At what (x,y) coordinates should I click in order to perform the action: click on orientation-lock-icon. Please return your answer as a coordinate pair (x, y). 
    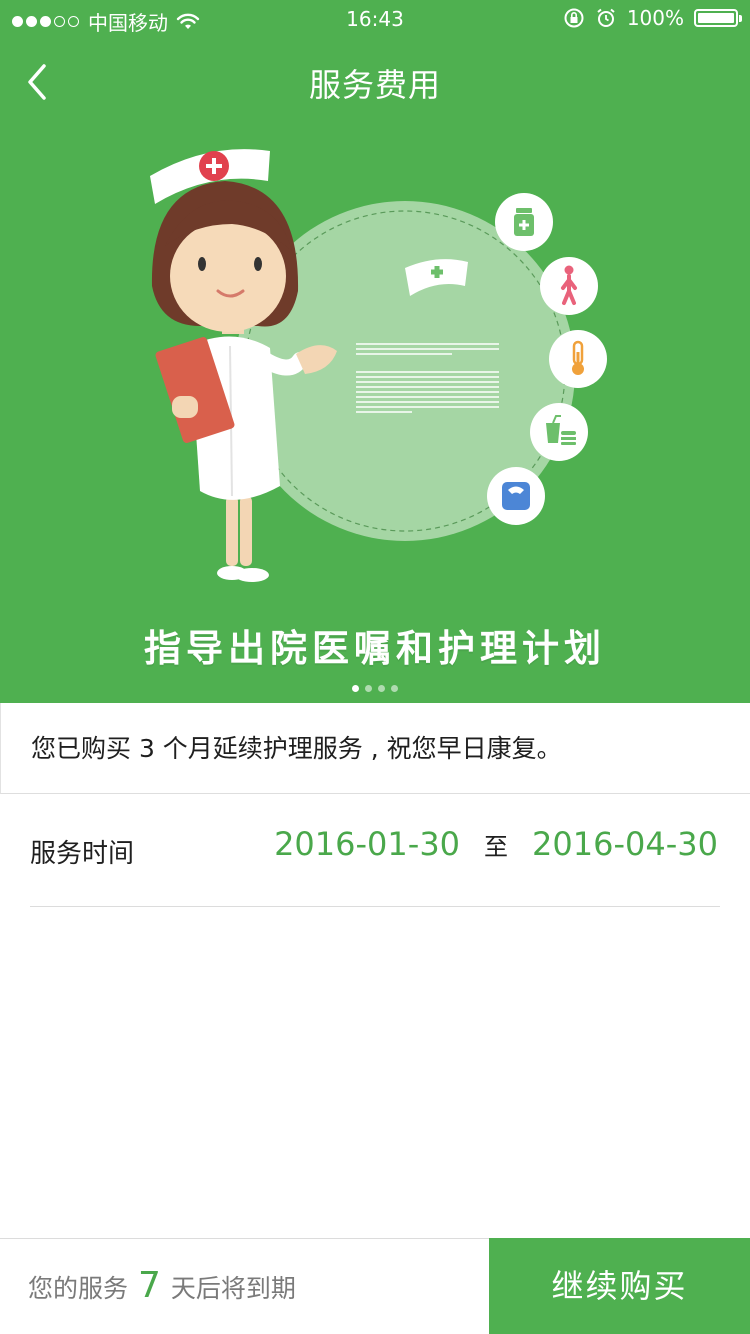
    Looking at the image, I should click on (574, 18).